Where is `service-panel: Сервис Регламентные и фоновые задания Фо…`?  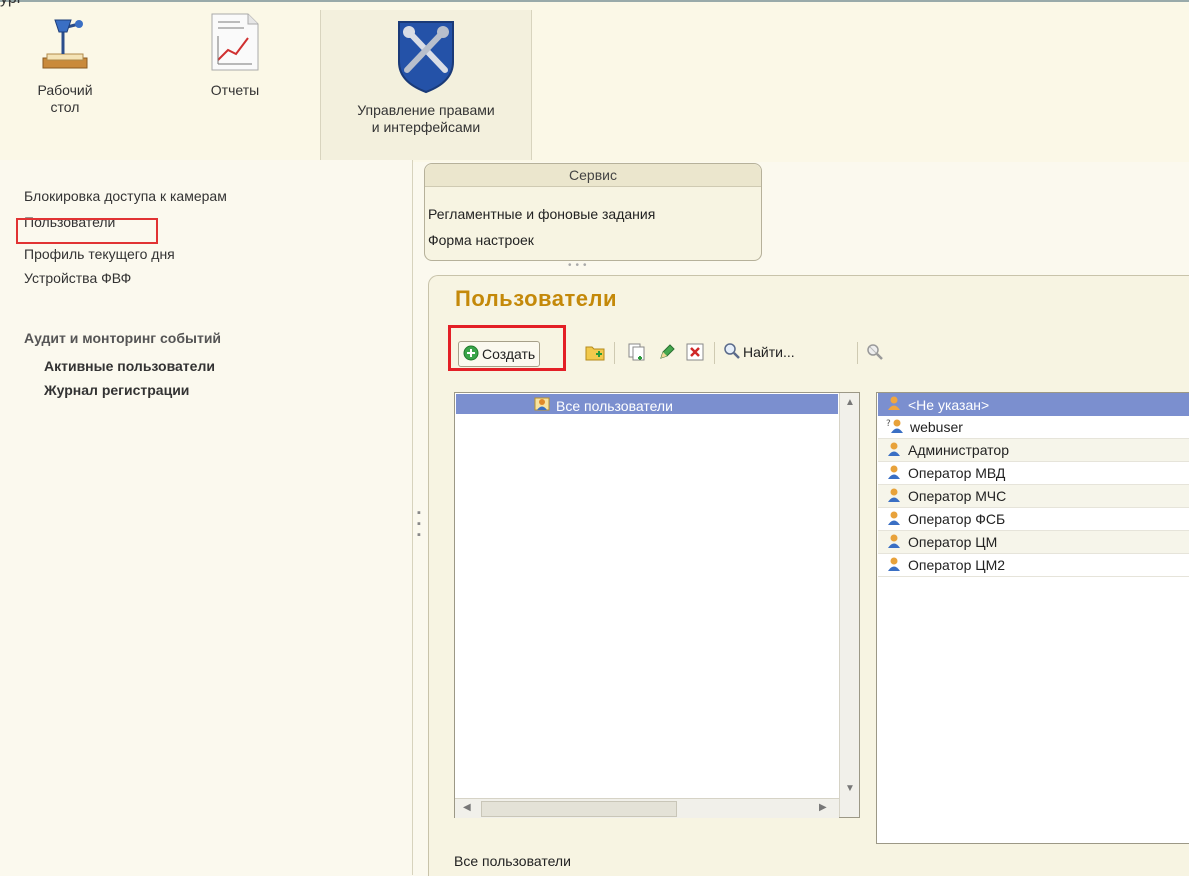 service-panel: Сервис Регламентные и фоновые задания Фо… is located at coordinates (593, 212).